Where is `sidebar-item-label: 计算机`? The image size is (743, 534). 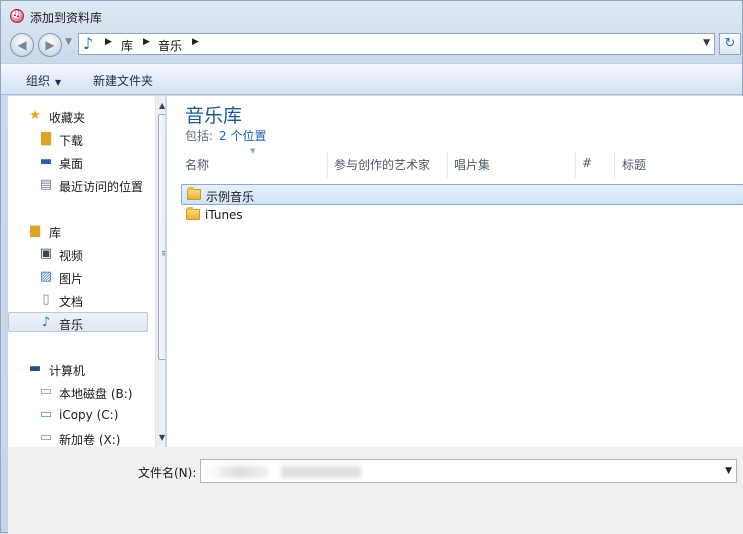
sidebar-item-label: 计算机 is located at coordinates (67, 371).